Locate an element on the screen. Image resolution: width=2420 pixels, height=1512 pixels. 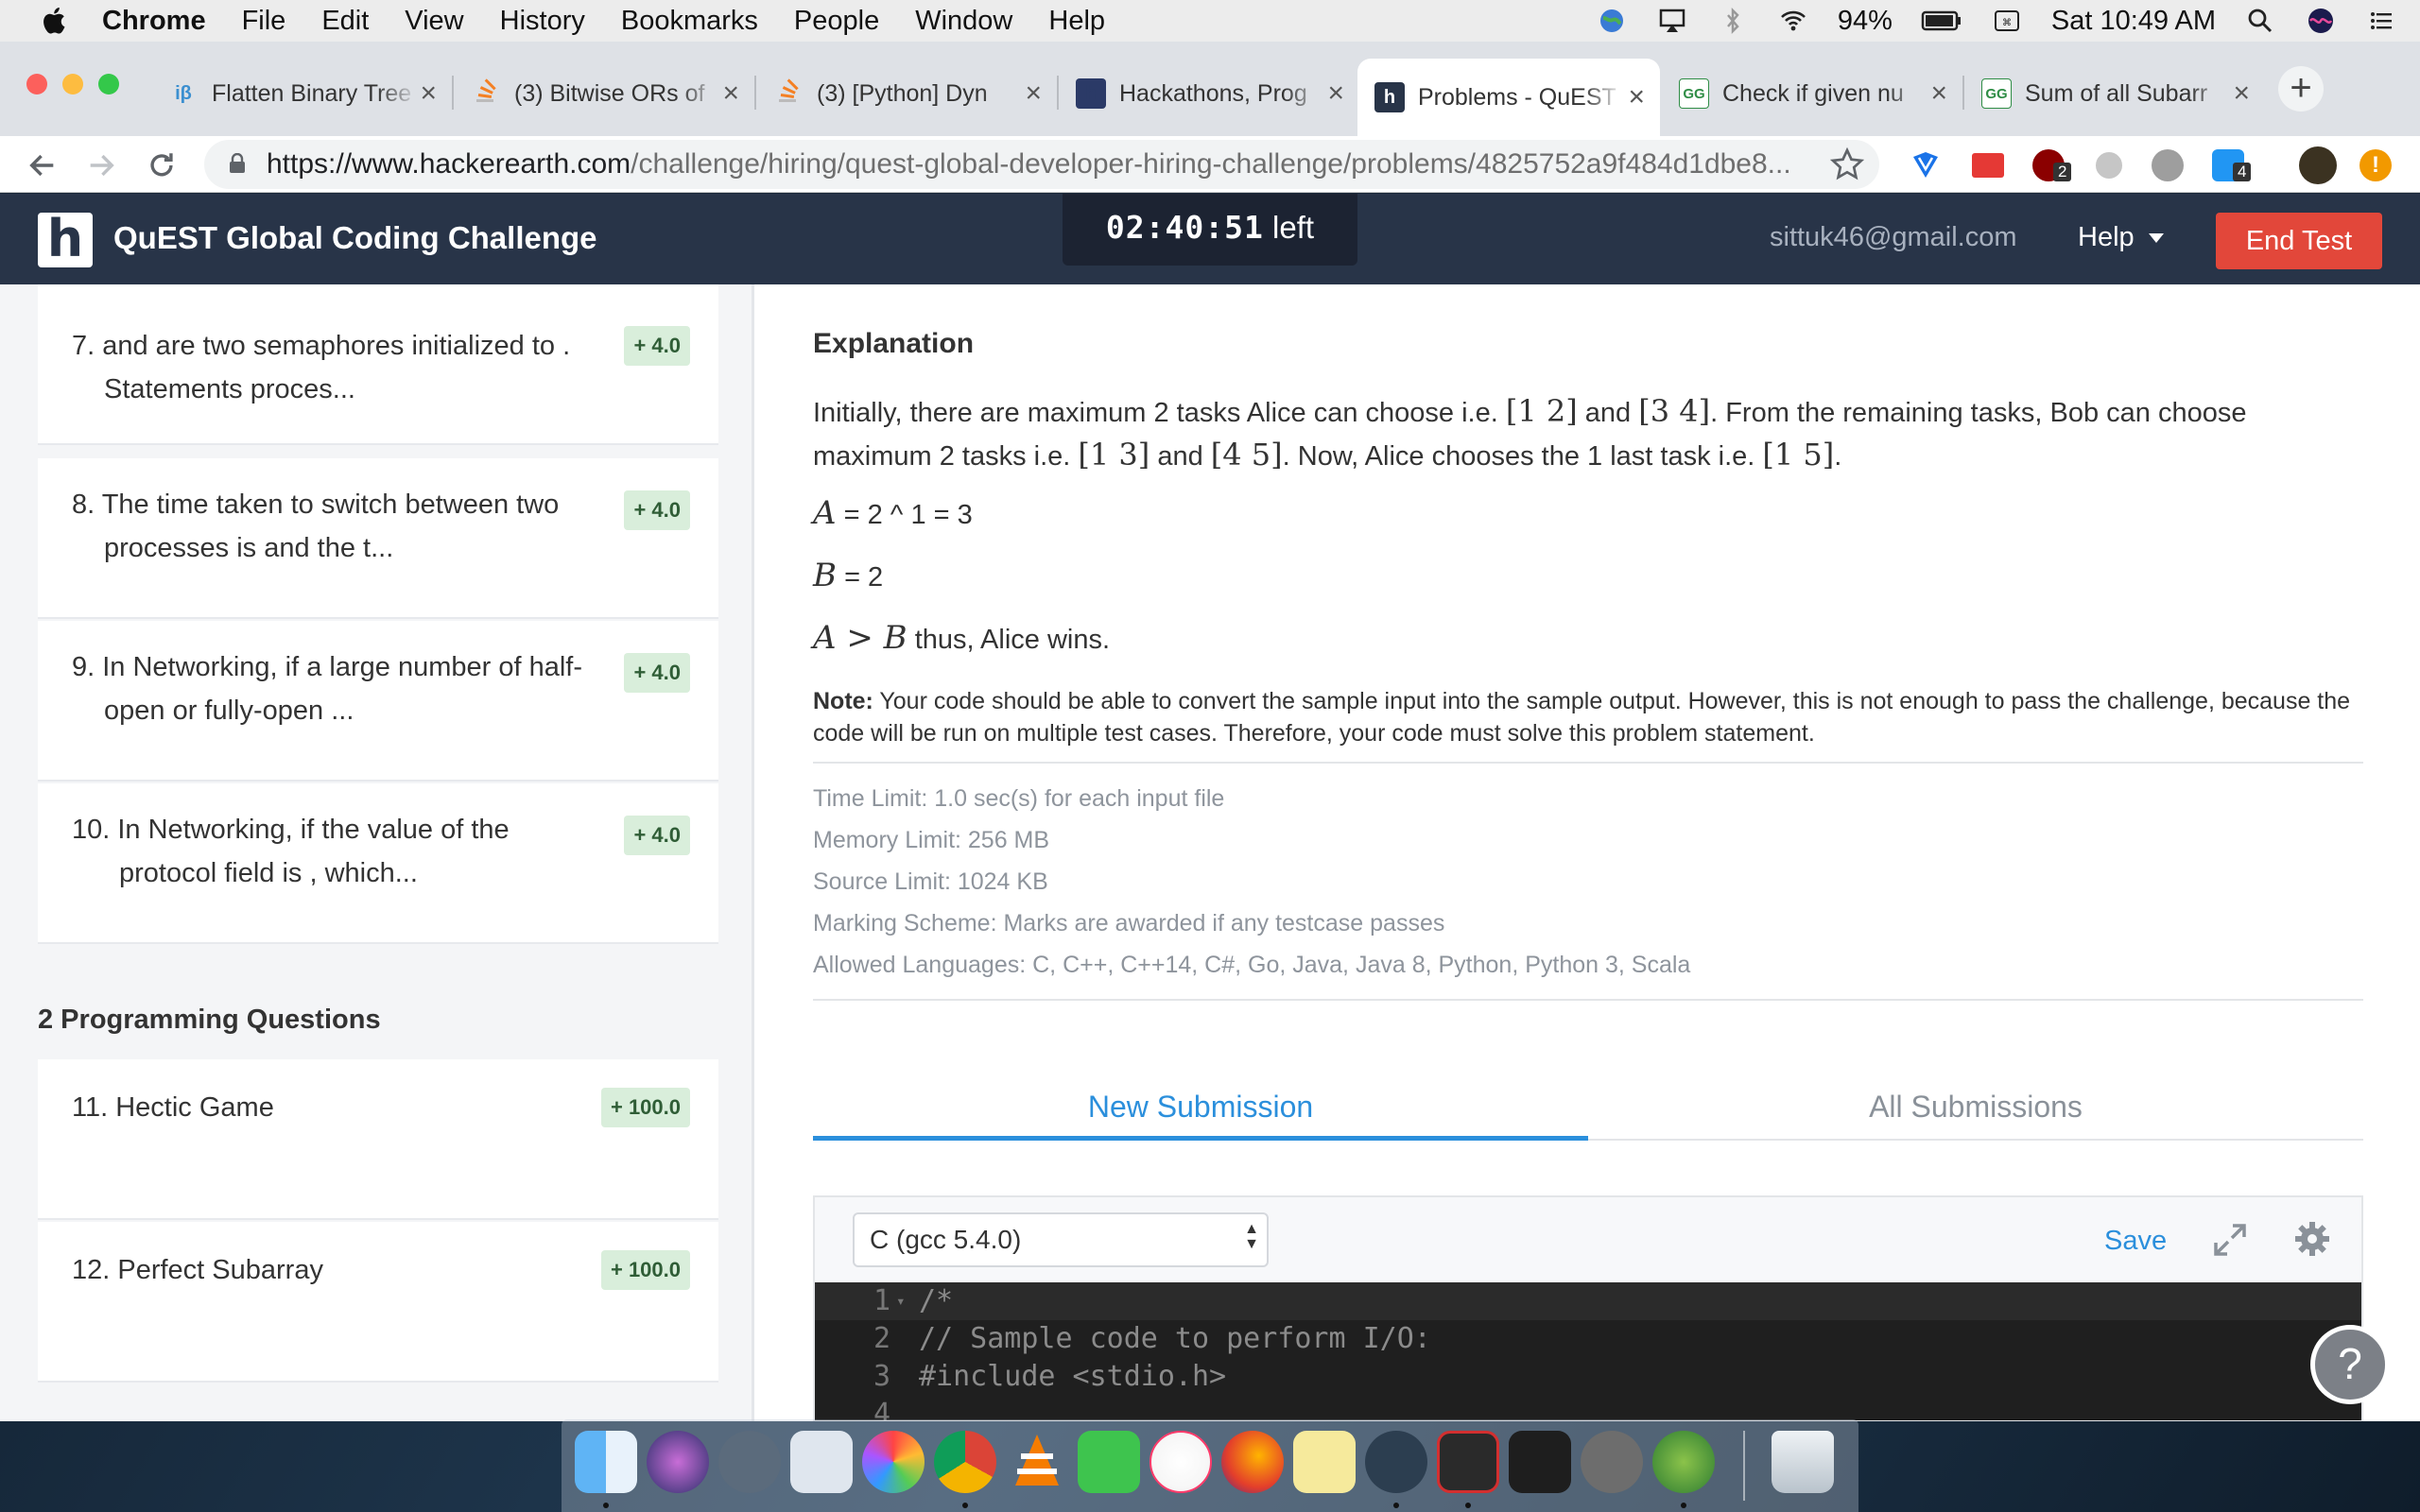
back-arrow-icon is located at coordinates (42, 165).